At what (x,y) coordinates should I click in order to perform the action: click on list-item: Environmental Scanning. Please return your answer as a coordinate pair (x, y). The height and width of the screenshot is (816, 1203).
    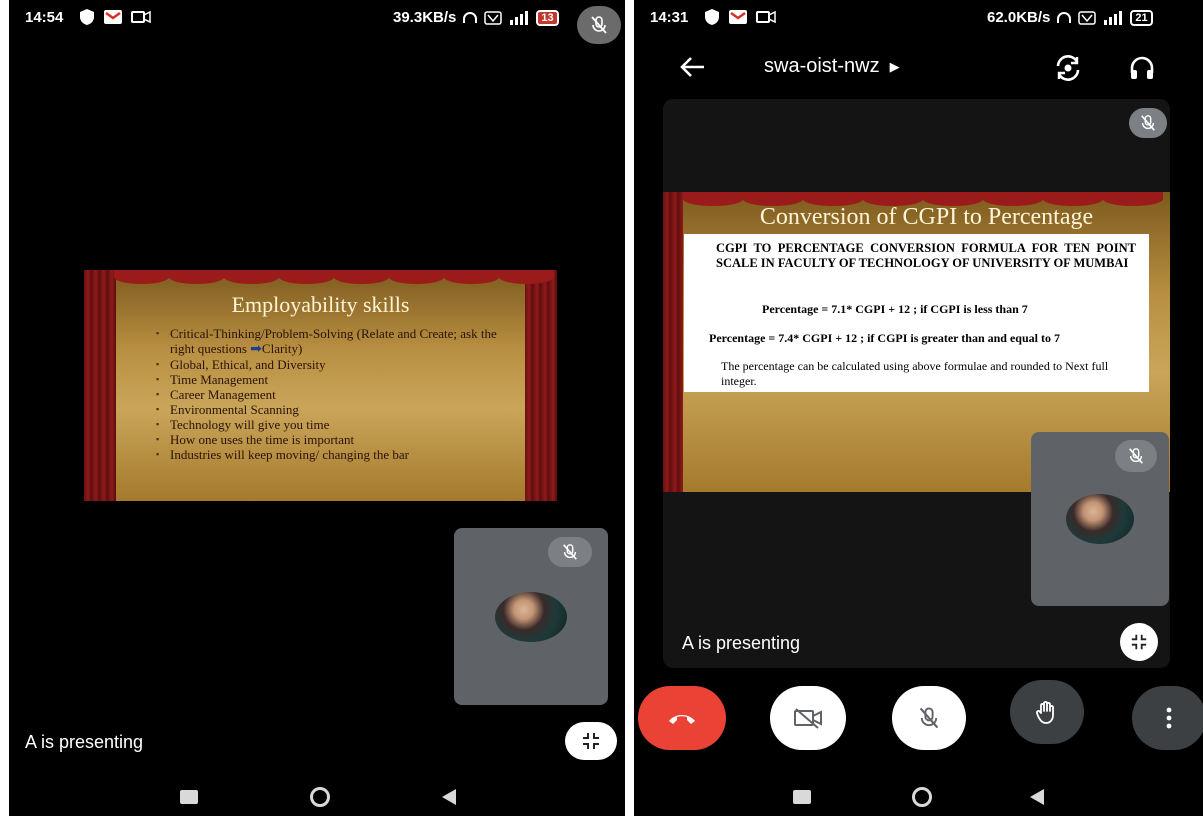
    Looking at the image, I should click on (336, 409).